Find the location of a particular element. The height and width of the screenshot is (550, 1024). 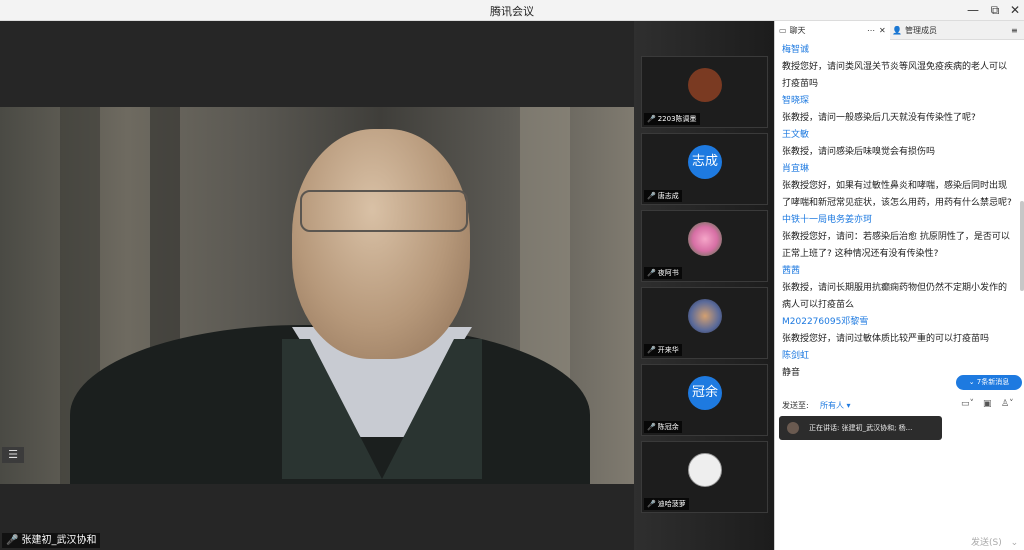

user-settings-icon: ♙˅ is located at coordinates (1007, 404).